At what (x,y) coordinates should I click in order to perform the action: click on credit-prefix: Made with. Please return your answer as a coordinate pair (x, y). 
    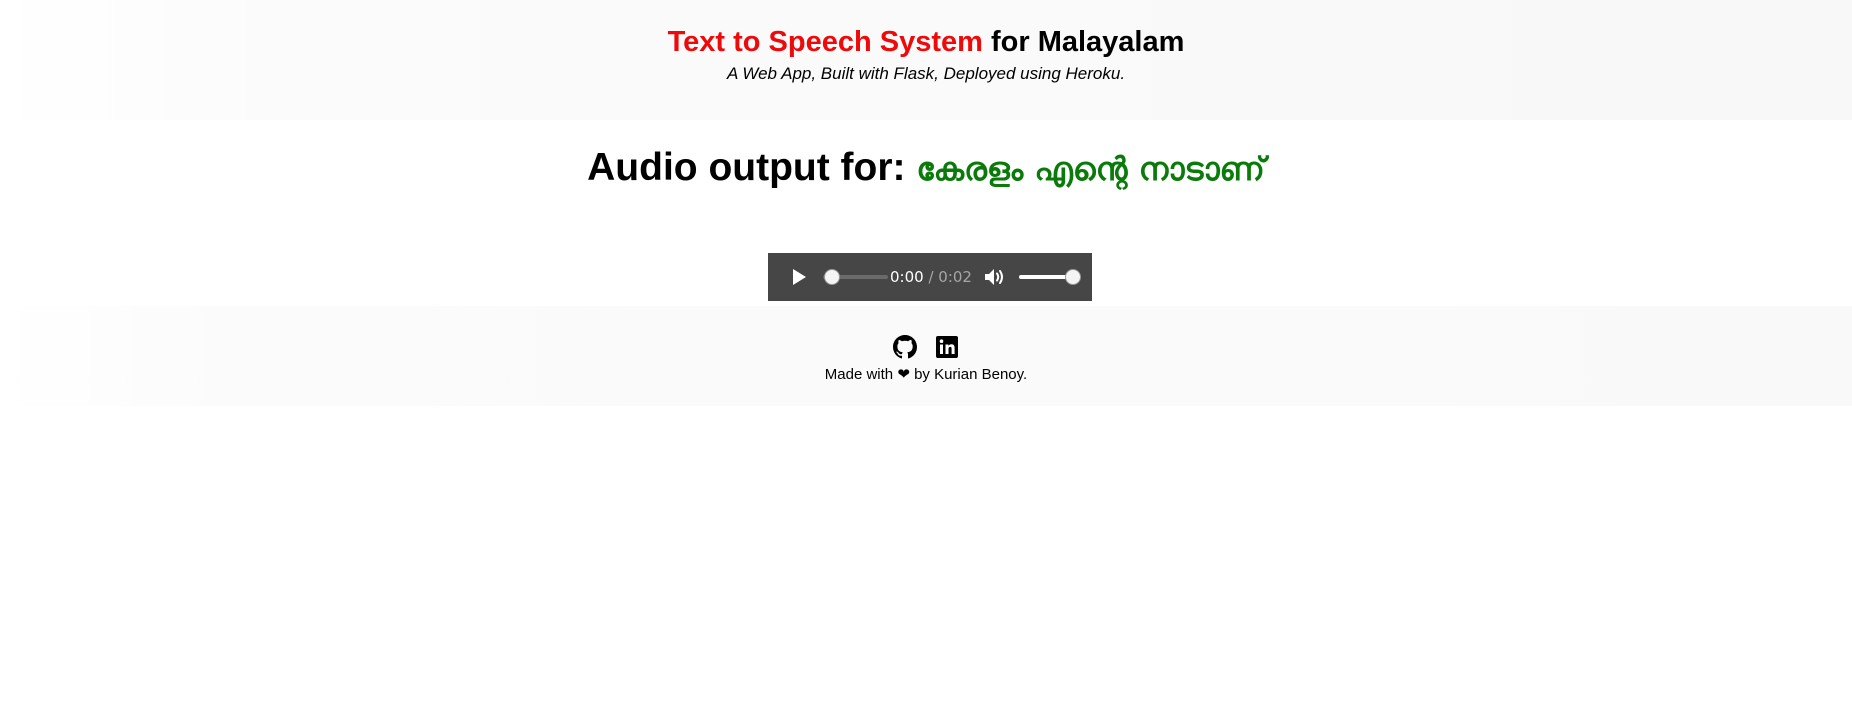
    Looking at the image, I should click on (861, 374).